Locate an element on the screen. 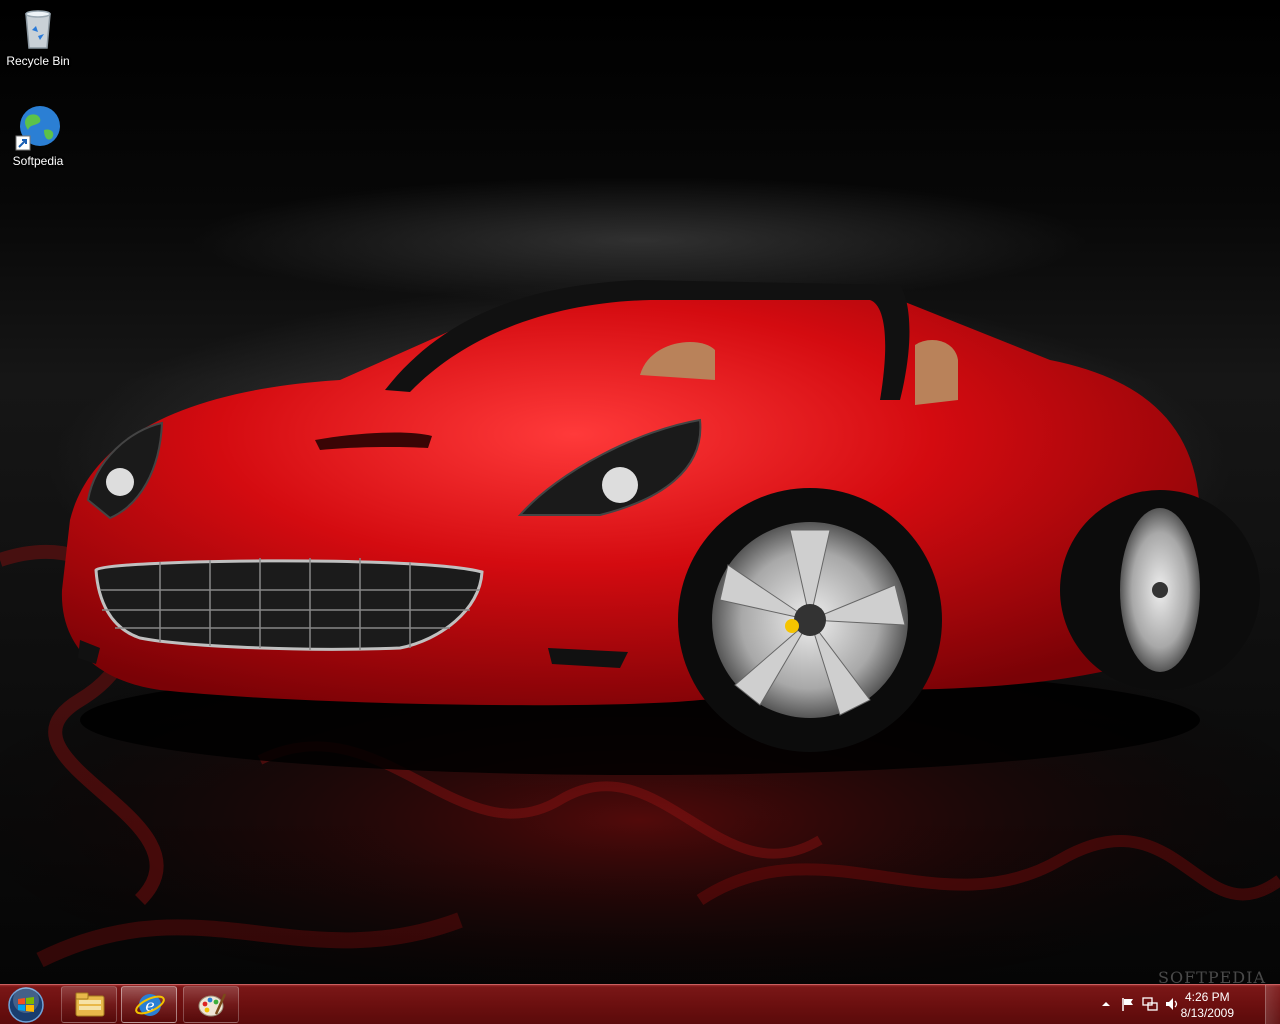 This screenshot has height=1024, width=1280. desktop-icon-softpedia: Softpedia is located at coordinates (38, 136).